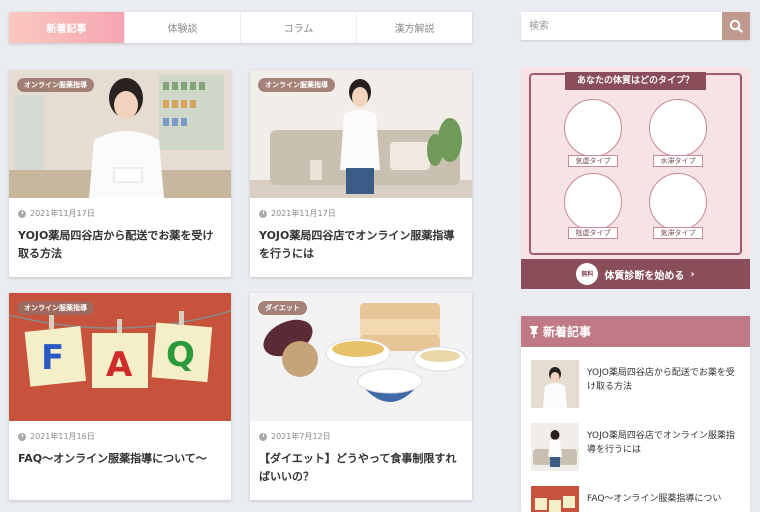 This screenshot has width=760, height=512. What do you see at coordinates (593, 161) in the screenshot?
I see `type-label: 気虚タイプ` at bounding box center [593, 161].